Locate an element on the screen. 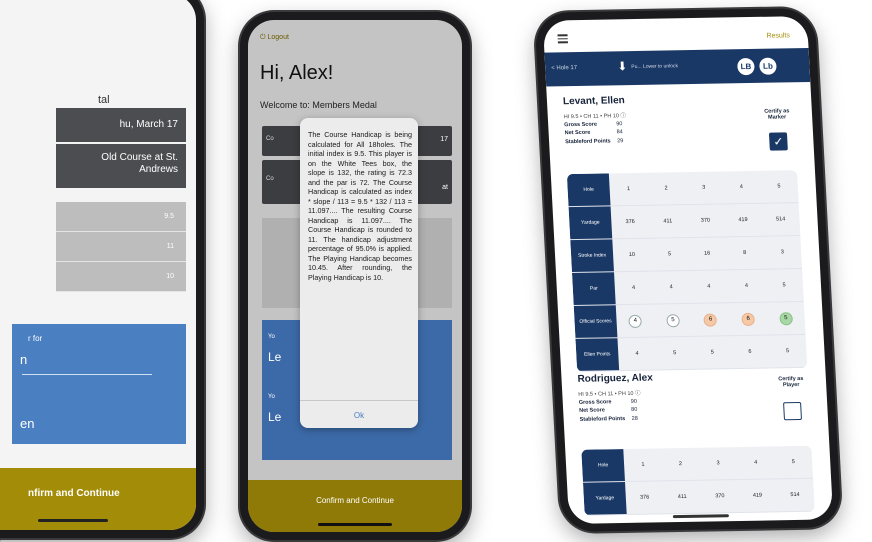 This screenshot has width=872, height=542. playing-handicap-row: 10 is located at coordinates (121, 277).